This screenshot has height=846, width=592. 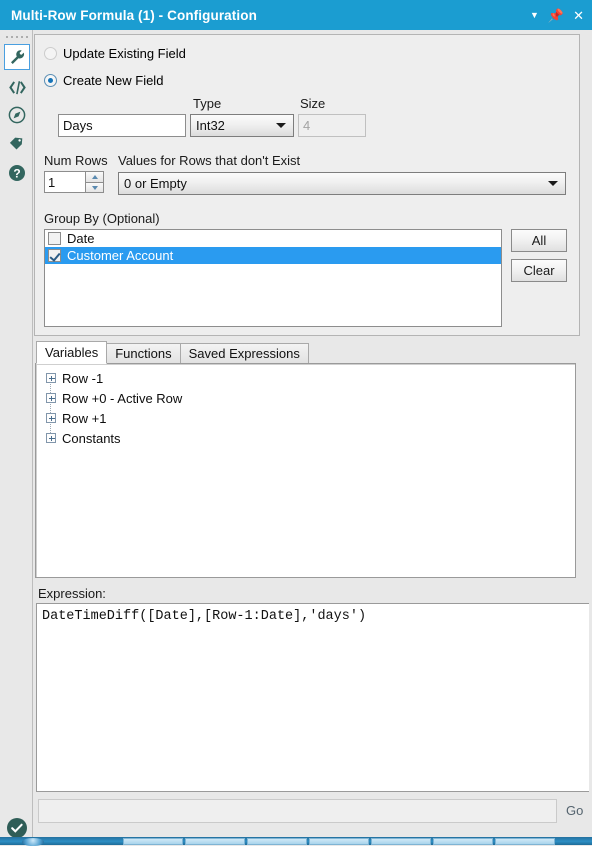 I want to click on tool-sidebar: ?, so click(x=16, y=437).